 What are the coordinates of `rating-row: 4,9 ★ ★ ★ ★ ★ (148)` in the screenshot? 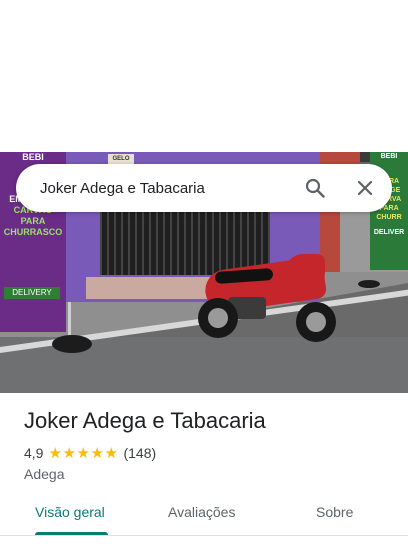 It's located at (90, 453).